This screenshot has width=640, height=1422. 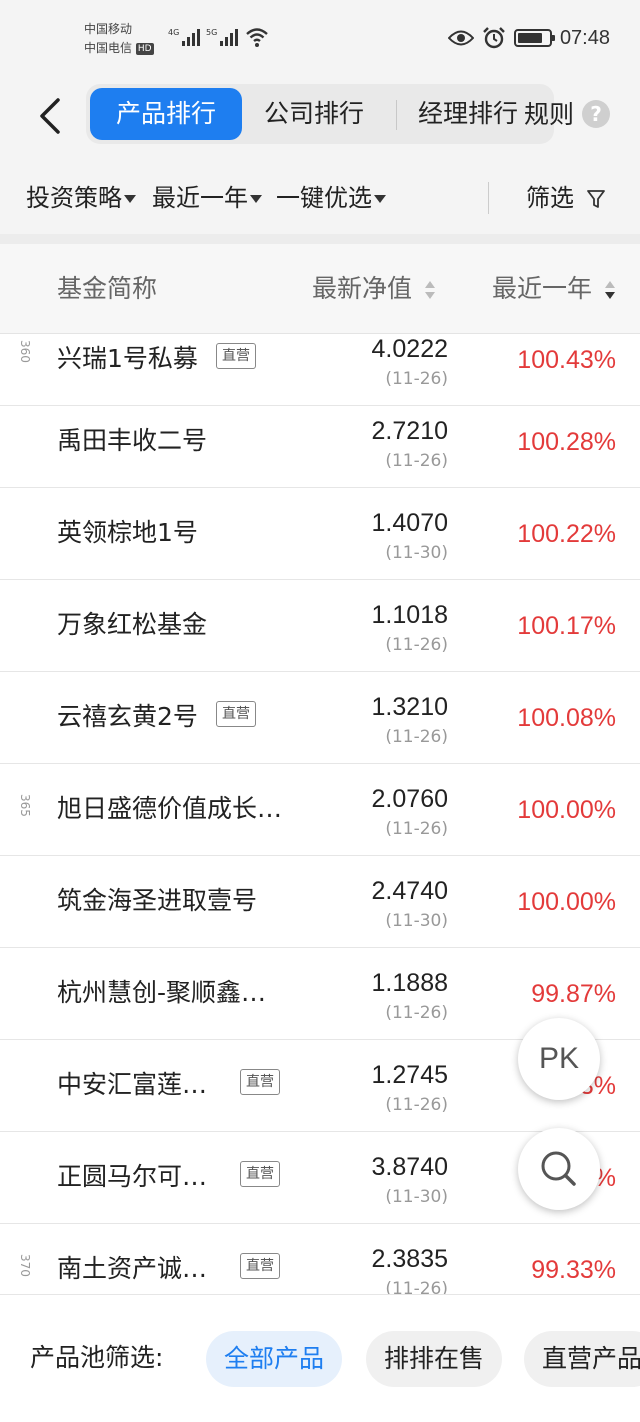 I want to click on signal-5g-label: 5G, so click(x=212, y=32).